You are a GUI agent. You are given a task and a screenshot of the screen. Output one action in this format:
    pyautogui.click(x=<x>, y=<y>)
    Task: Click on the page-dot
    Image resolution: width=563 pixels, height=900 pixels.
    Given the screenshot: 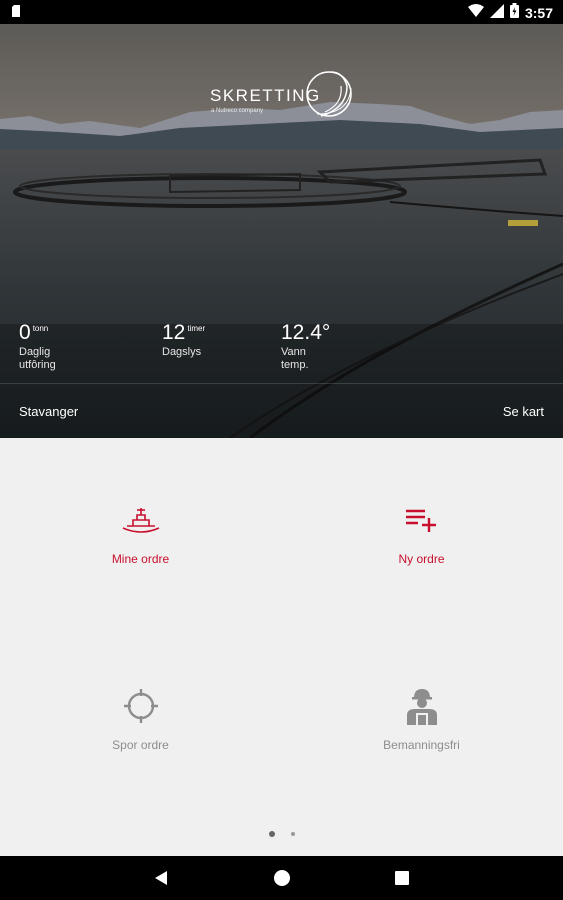 What is the action you would take?
    pyautogui.click(x=292, y=834)
    